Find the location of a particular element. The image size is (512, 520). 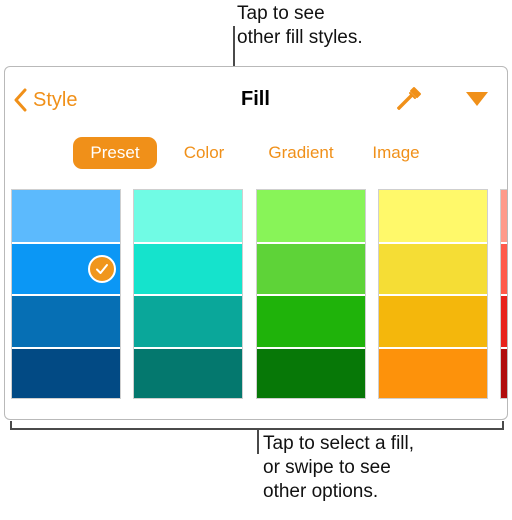

callout-line: Tap to select a fill, is located at coordinates (339, 443).